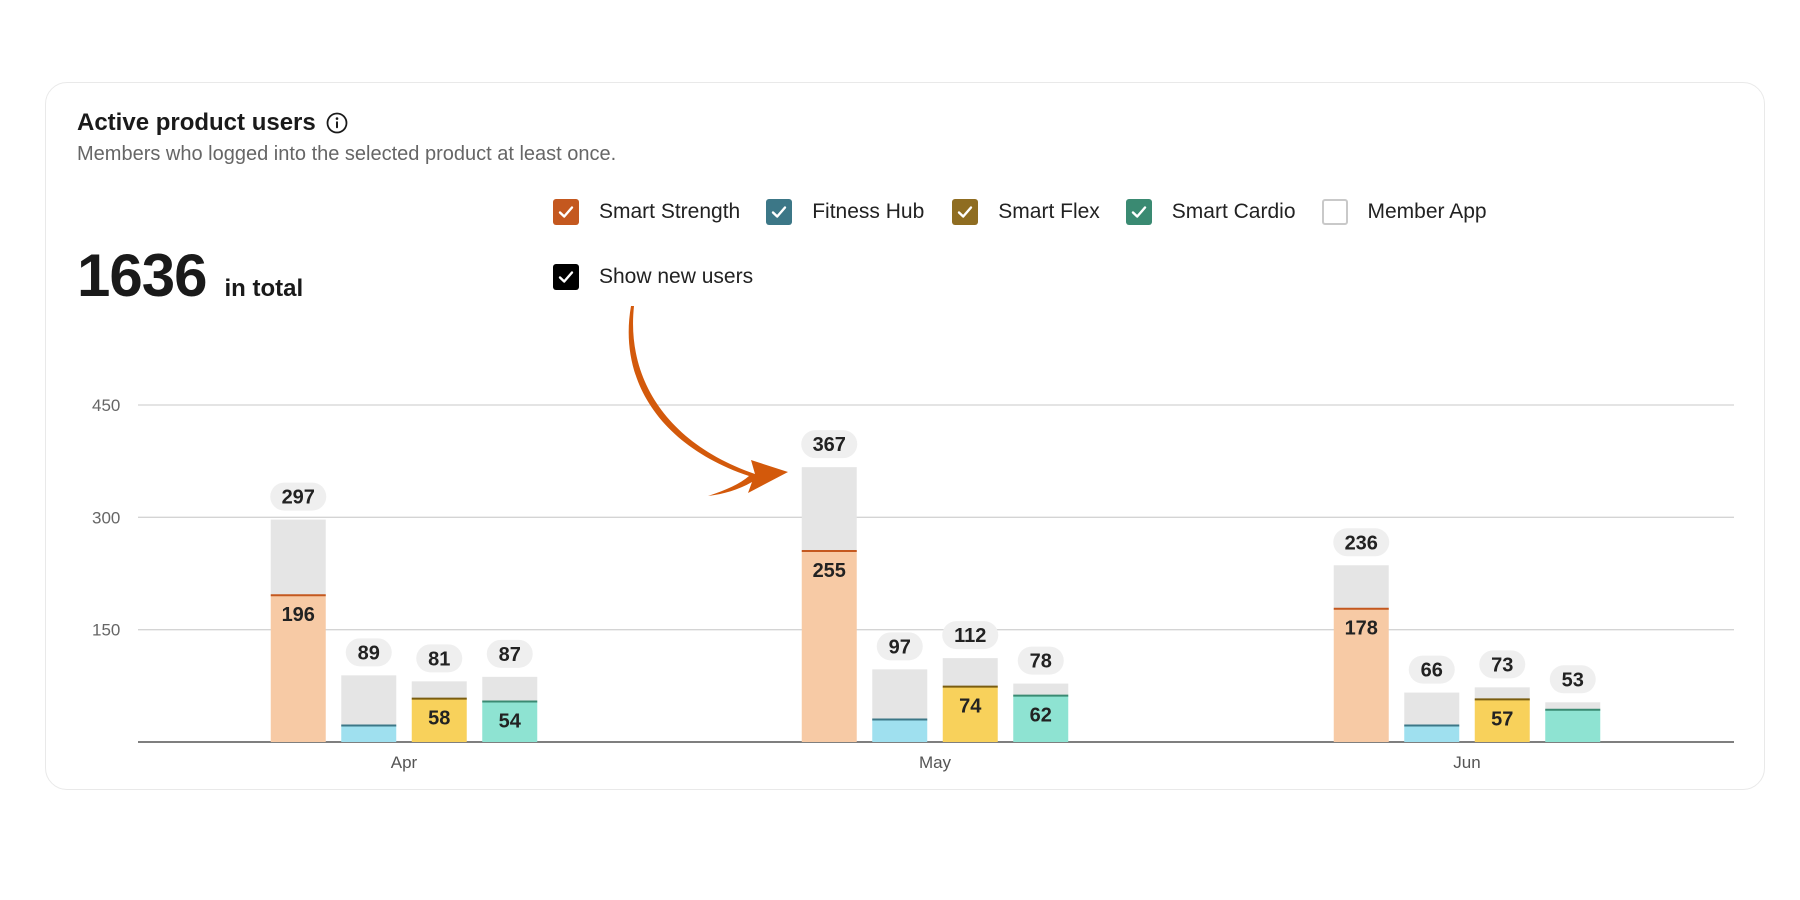  What do you see at coordinates (1432, 671) in the screenshot?
I see `total-data-label: 66` at bounding box center [1432, 671].